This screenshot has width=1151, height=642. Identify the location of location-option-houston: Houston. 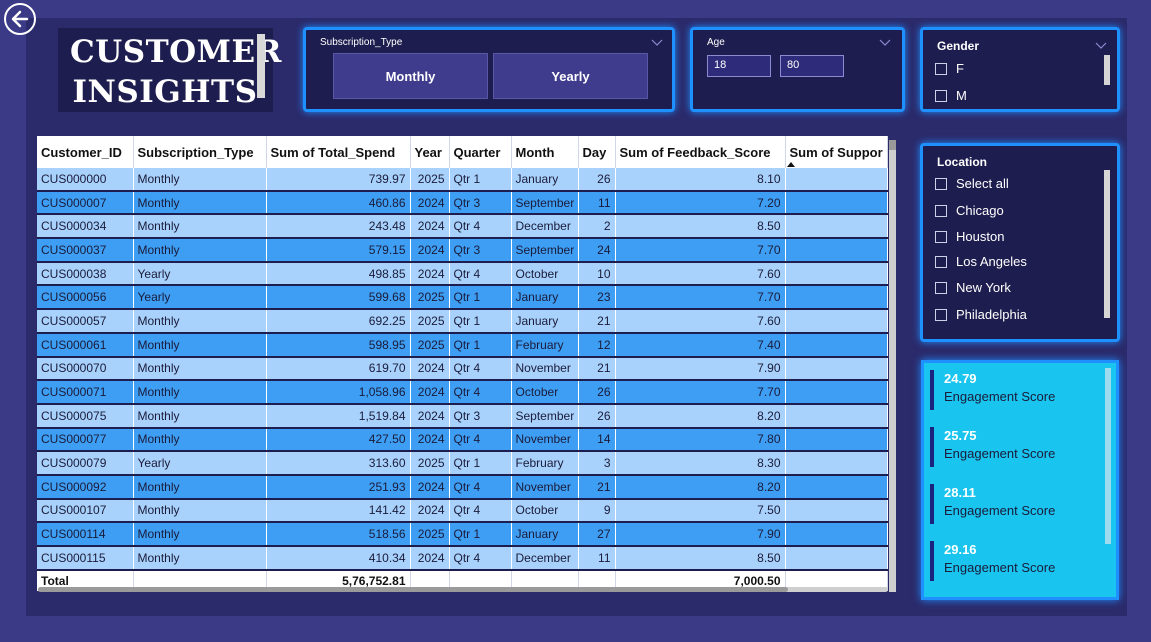
(969, 236).